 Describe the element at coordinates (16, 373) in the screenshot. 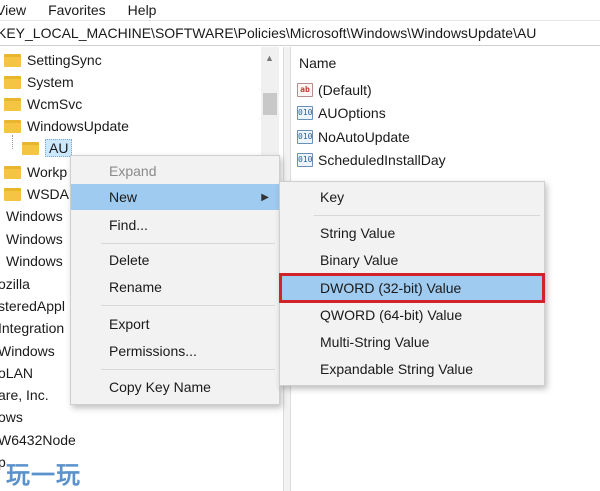

I see `tree-item-olan: oLAN` at that location.